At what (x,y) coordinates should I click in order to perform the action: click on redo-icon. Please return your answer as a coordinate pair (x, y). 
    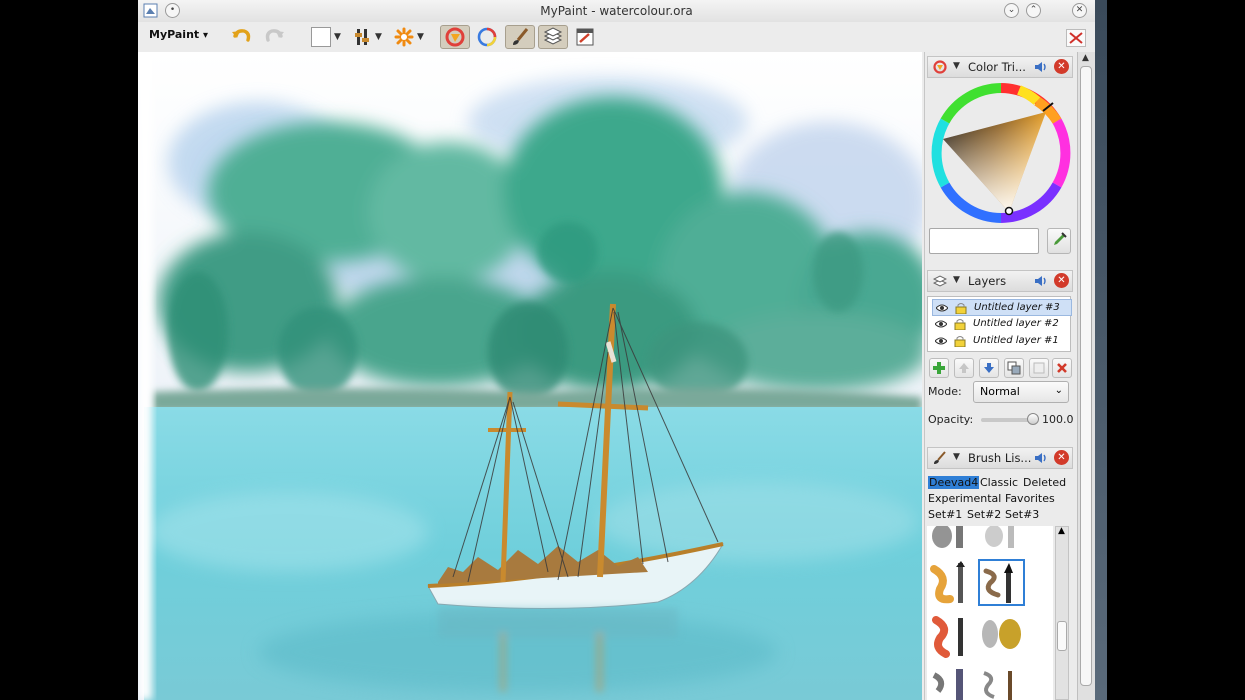
    Looking at the image, I should click on (274, 35).